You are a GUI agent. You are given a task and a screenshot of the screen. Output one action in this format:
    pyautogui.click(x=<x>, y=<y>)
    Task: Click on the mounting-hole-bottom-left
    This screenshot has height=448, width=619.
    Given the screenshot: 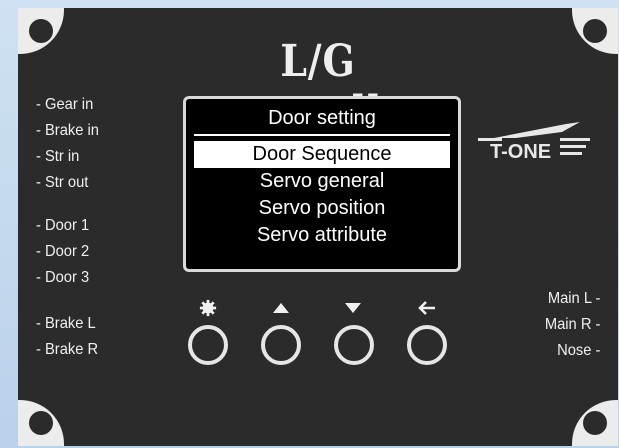 What is the action you would take?
    pyautogui.click(x=41, y=423)
    